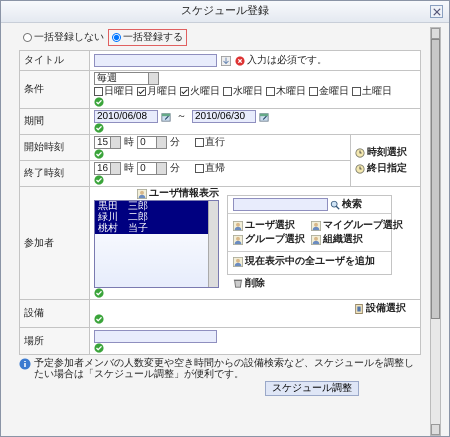  I want to click on checkbox-label: 日曜日, so click(119, 91).